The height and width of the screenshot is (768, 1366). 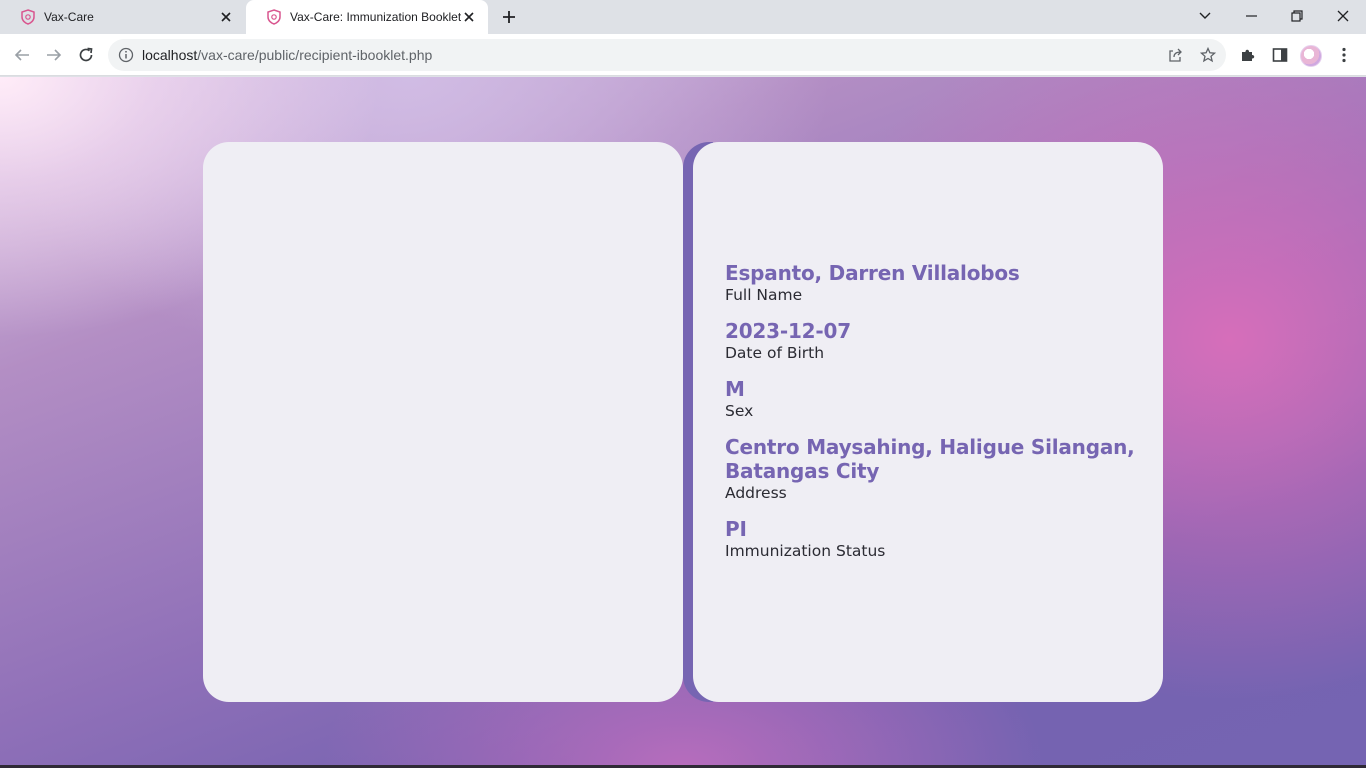 I want to click on bookmark-star-icon, so click(x=1208, y=55).